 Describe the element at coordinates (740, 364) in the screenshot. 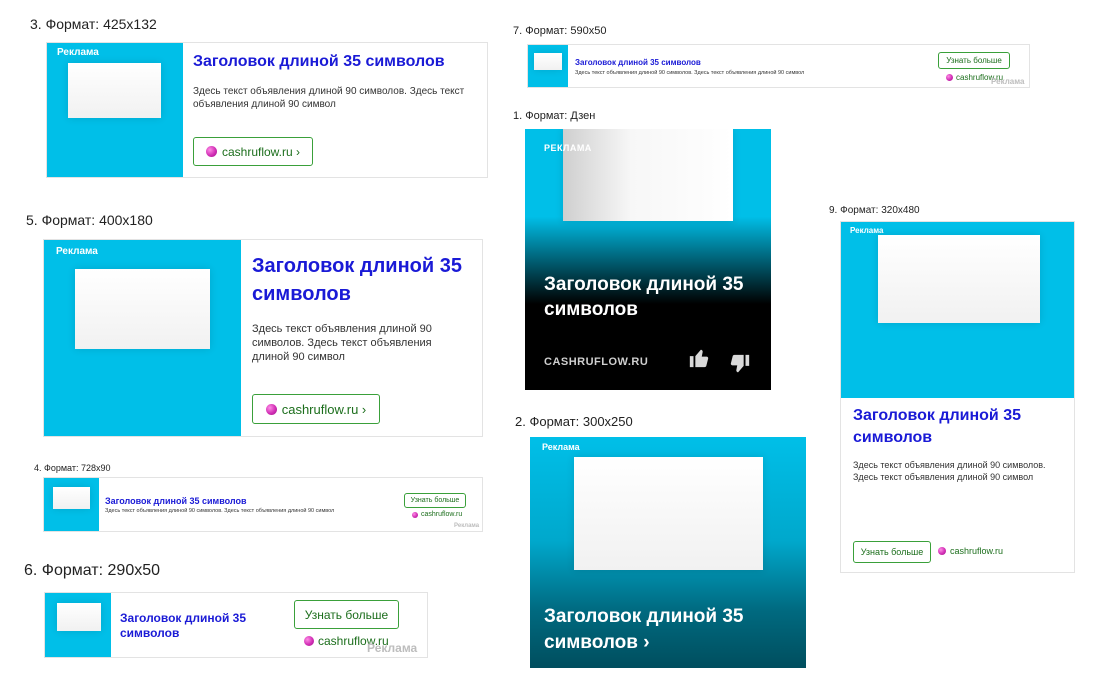

I see `thumbs-down-icon` at that location.